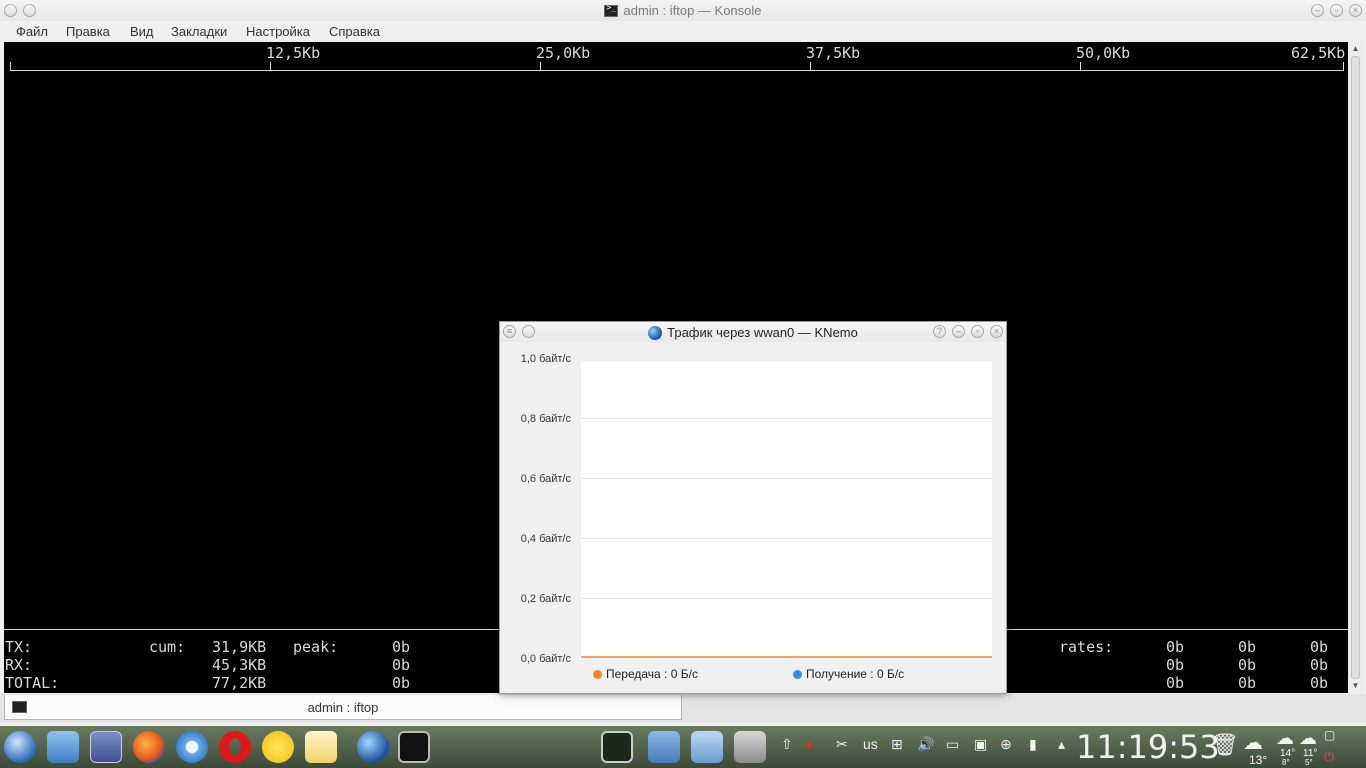 The width and height of the screenshot is (1366, 768). I want to click on legend-rx: Получение : 0 Б/с, so click(848, 674).